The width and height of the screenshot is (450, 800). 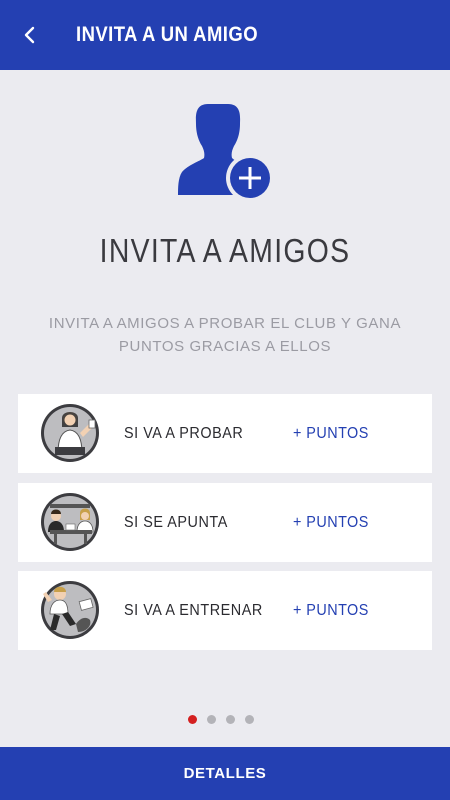 I want to click on app-header: INVITA A UN AMIGO, so click(x=225, y=35).